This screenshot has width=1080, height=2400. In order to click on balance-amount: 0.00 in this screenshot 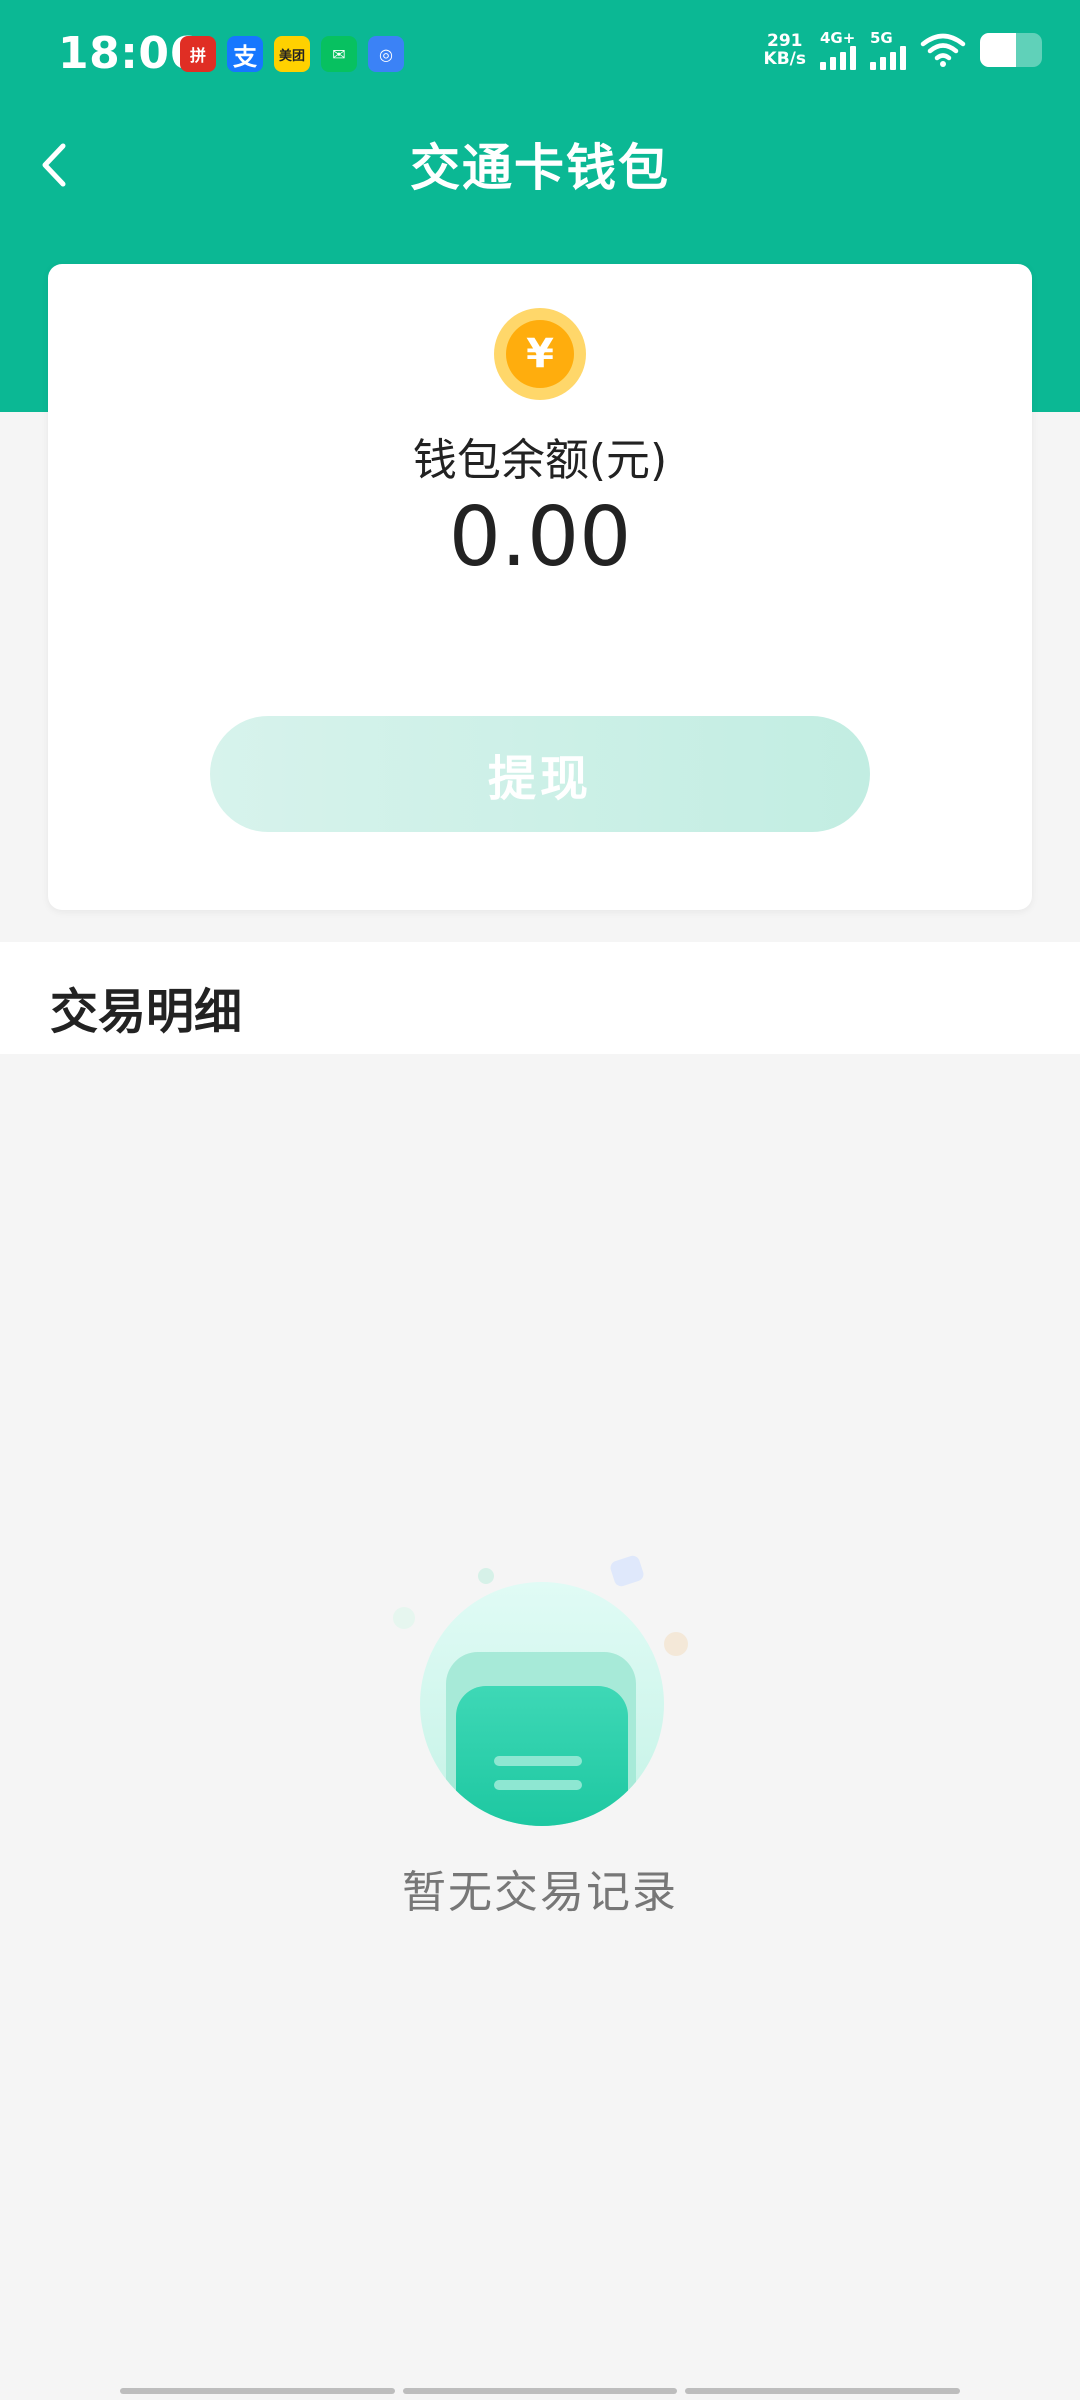, I will do `click(540, 537)`.